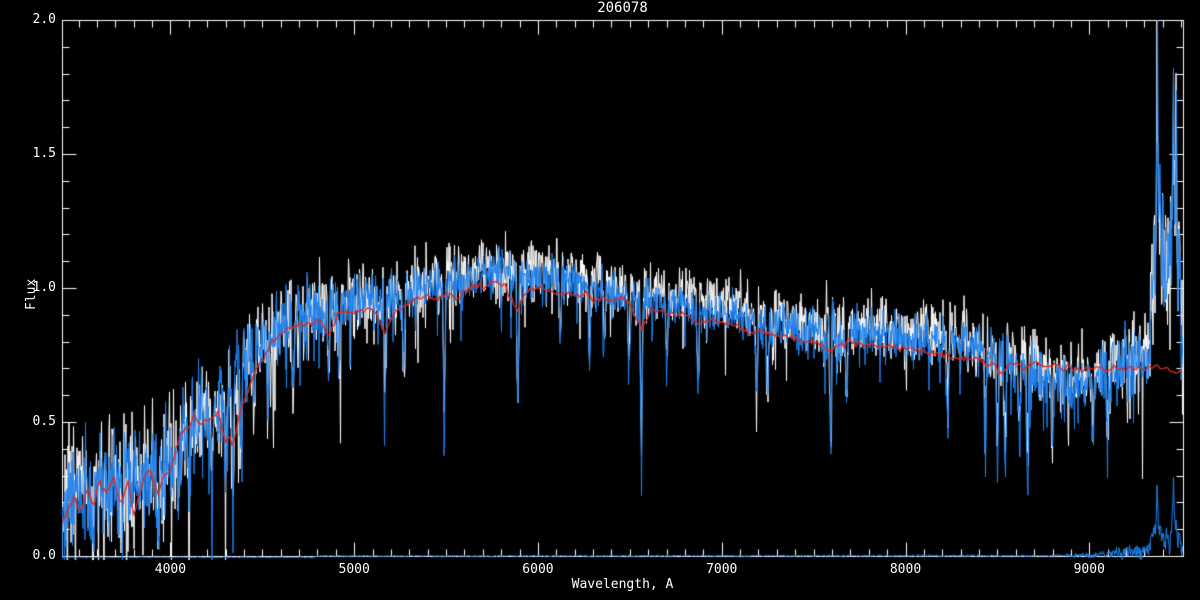 Image resolution: width=1200 pixels, height=600 pixels. I want to click on y-tick-label-2.0: 2.0, so click(44, 19).